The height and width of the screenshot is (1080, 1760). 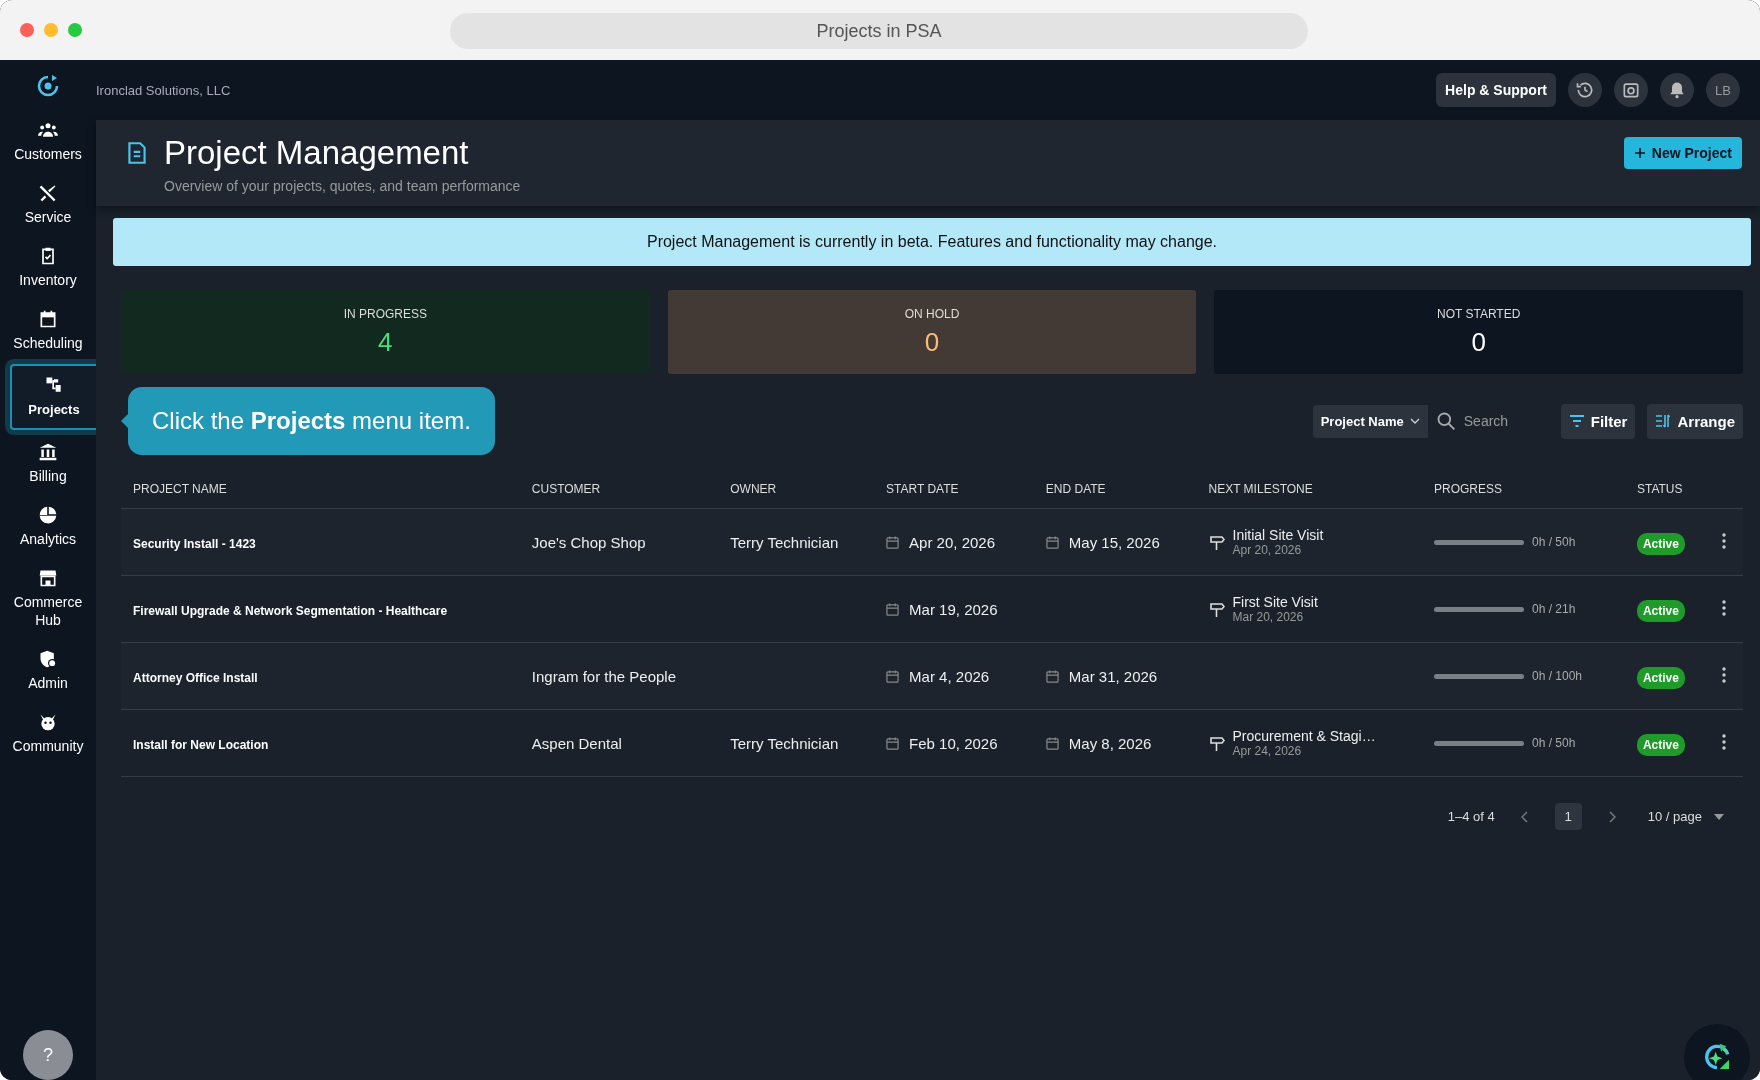 What do you see at coordinates (1110, 743) in the screenshot?
I see `end-date: May 8, 2026` at bounding box center [1110, 743].